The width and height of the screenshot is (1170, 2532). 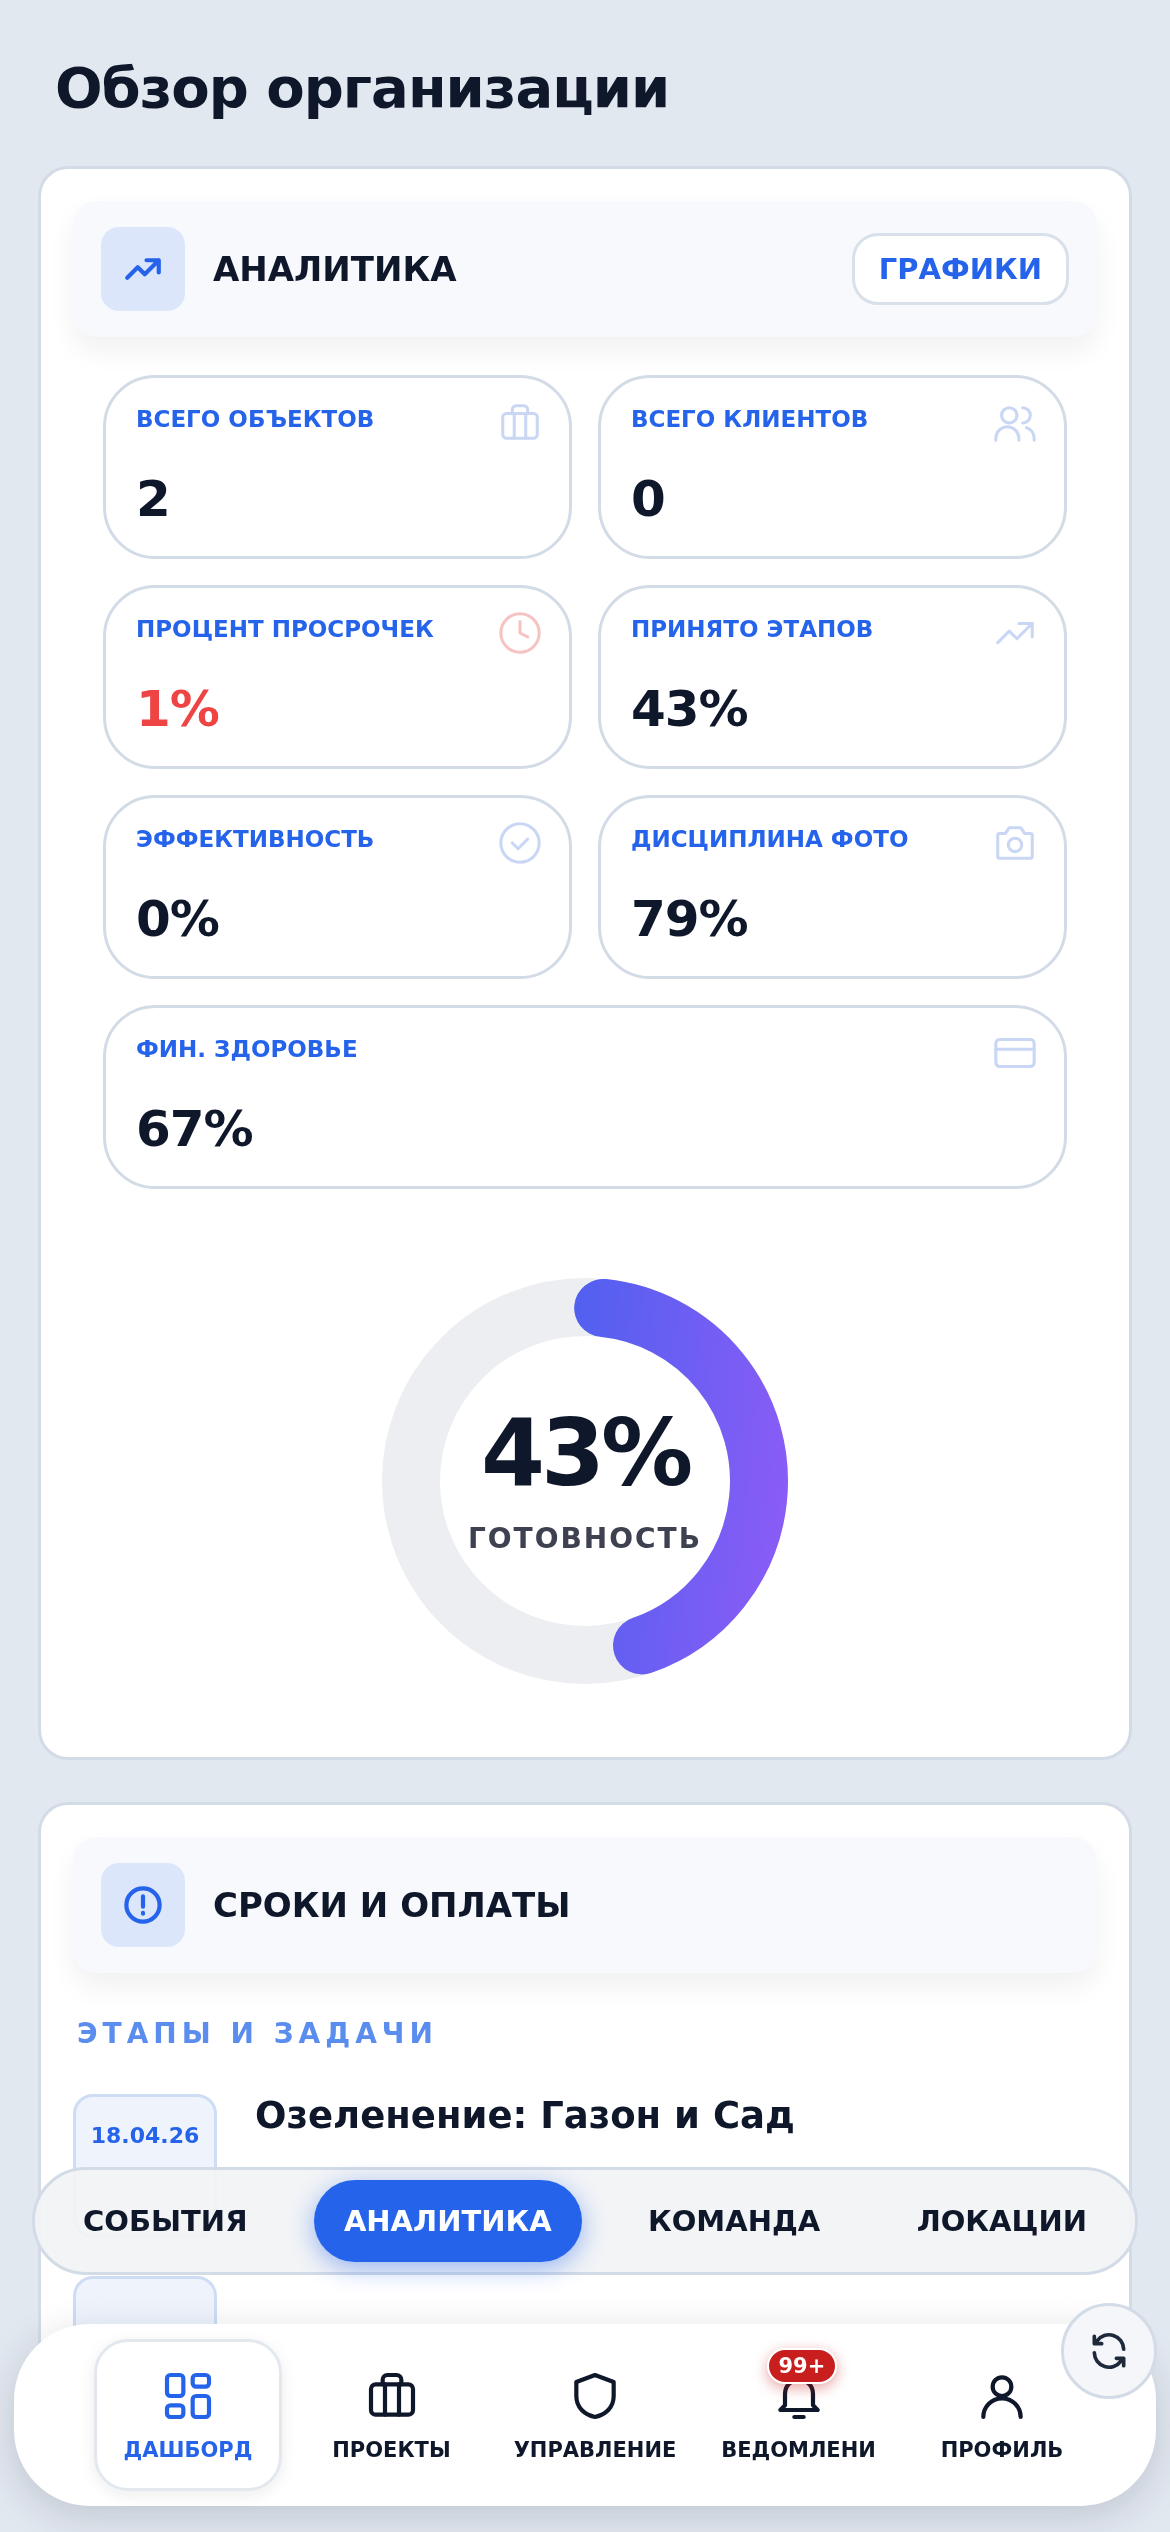 What do you see at coordinates (153, 499) in the screenshot?
I see `stat-value: 2` at bounding box center [153, 499].